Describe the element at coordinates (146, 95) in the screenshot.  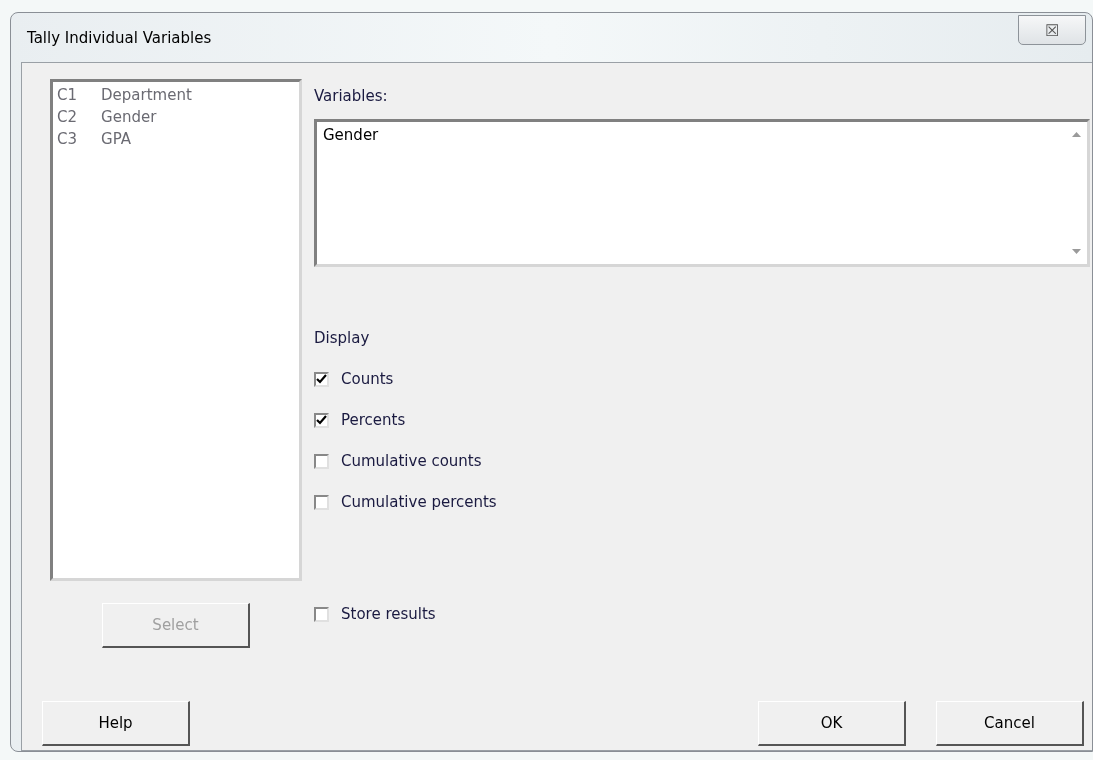
I see `column-name: Department` at that location.